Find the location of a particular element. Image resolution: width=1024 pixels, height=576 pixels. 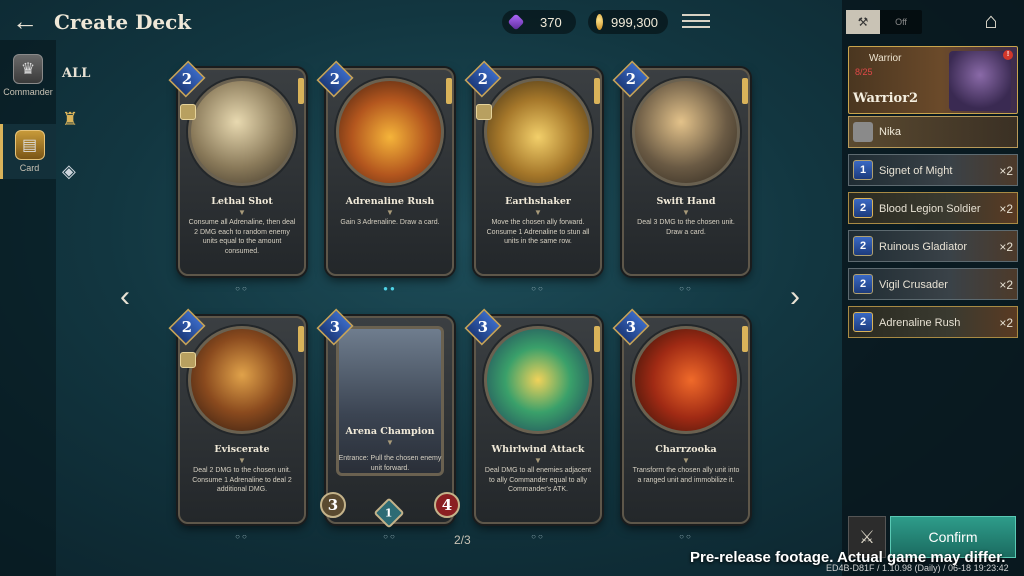

card-text: Gain 3 Adrenaline. Draw a card. is located at coordinates (390, 222).